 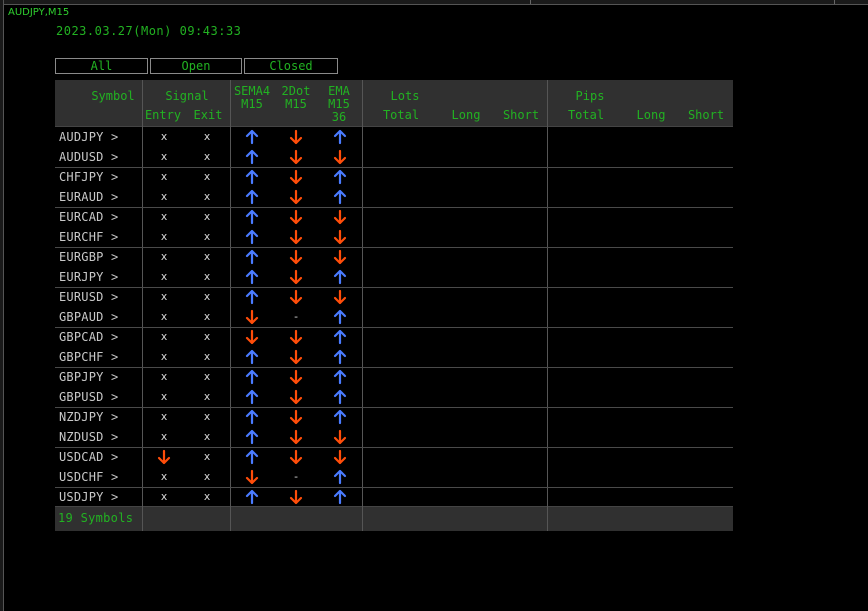 I want to click on symbol-link: GBPUSD >, so click(x=88, y=397).